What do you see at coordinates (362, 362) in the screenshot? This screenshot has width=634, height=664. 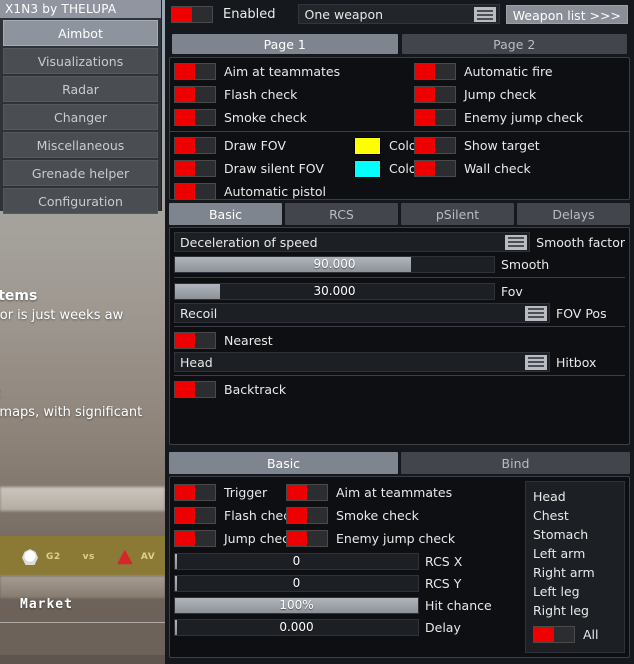 I see `hitbox-dropdown: Head` at bounding box center [362, 362].